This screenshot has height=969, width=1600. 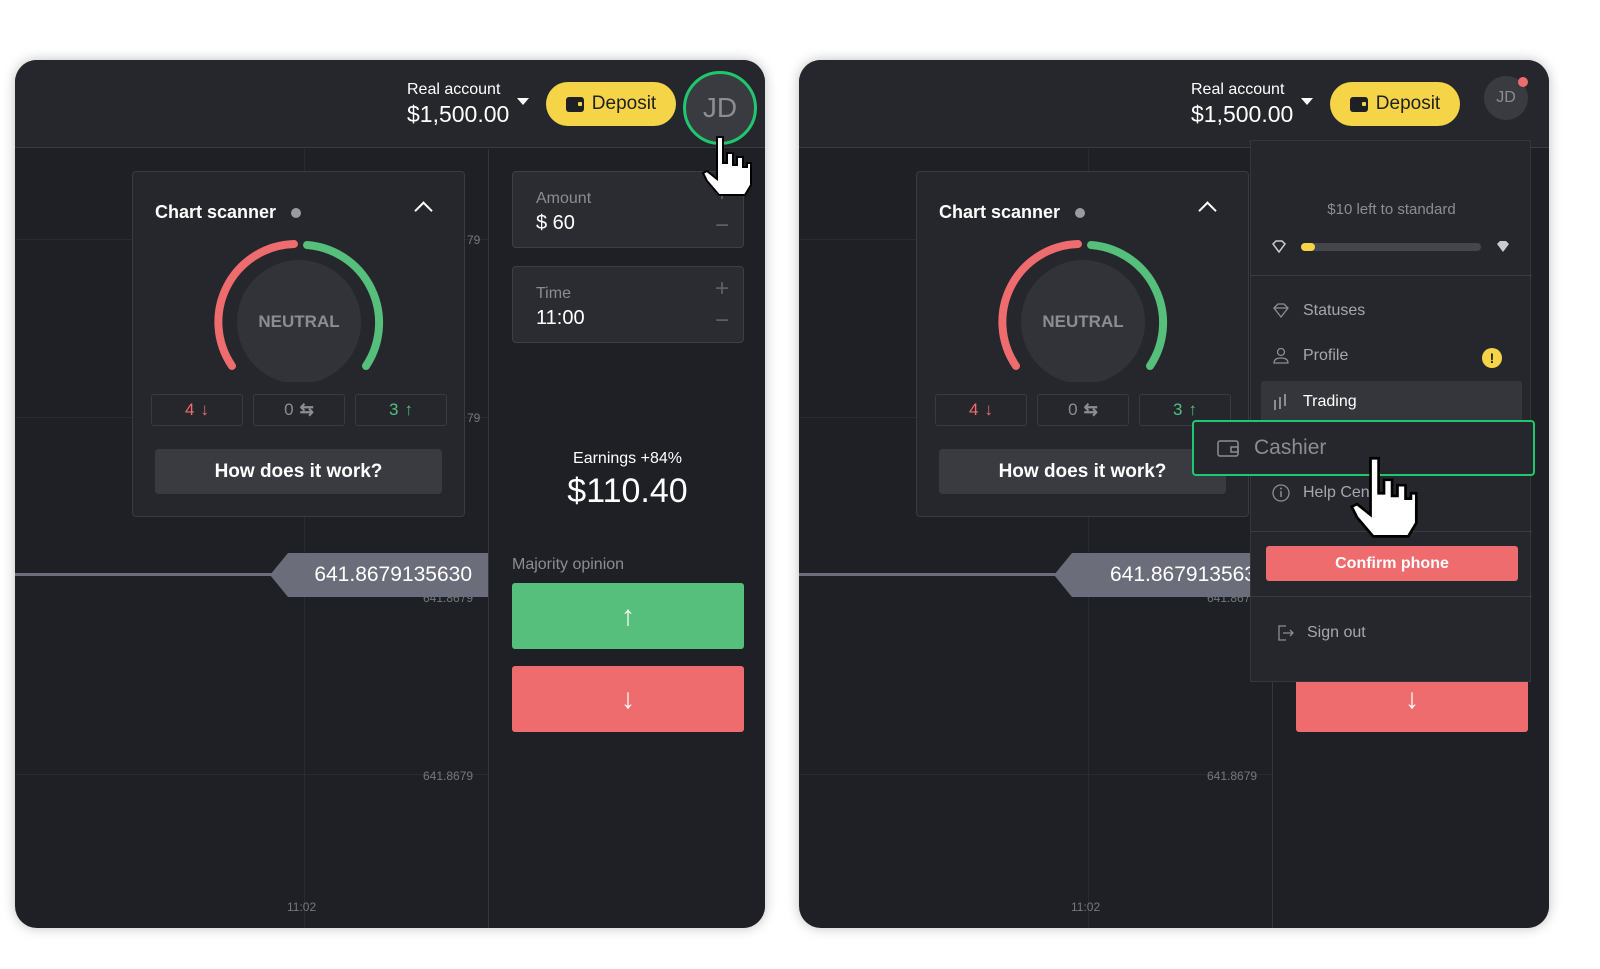 What do you see at coordinates (1290, 447) in the screenshot?
I see `menu-label: Cashier` at bounding box center [1290, 447].